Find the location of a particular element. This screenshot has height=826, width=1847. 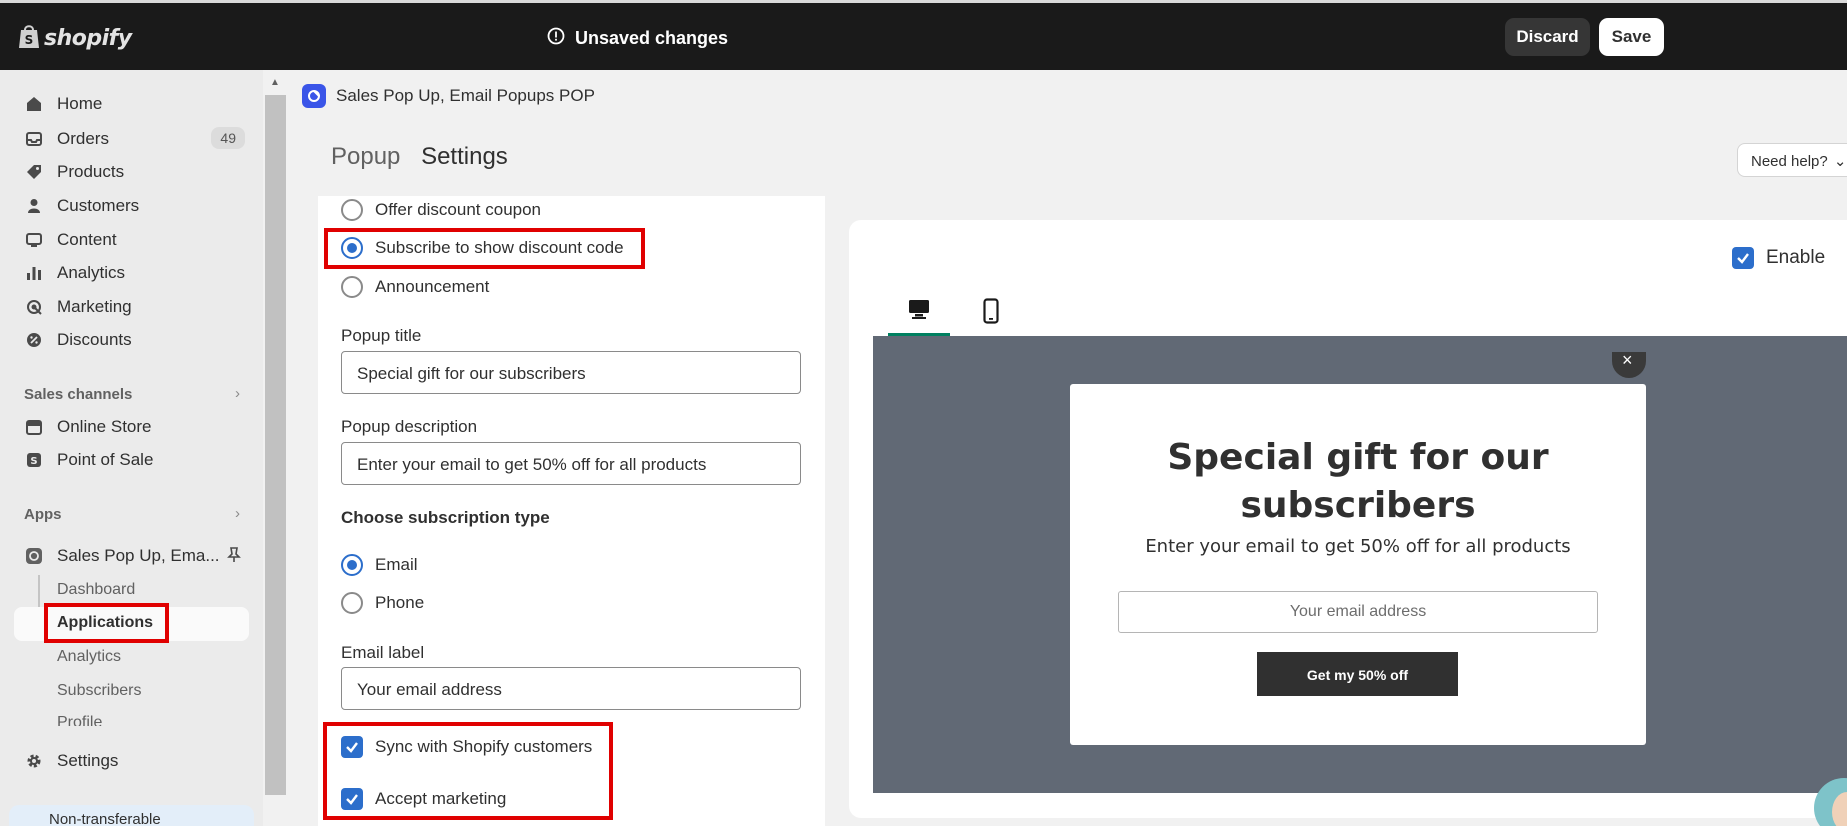

alert-circle-icon is located at coordinates (556, 38).